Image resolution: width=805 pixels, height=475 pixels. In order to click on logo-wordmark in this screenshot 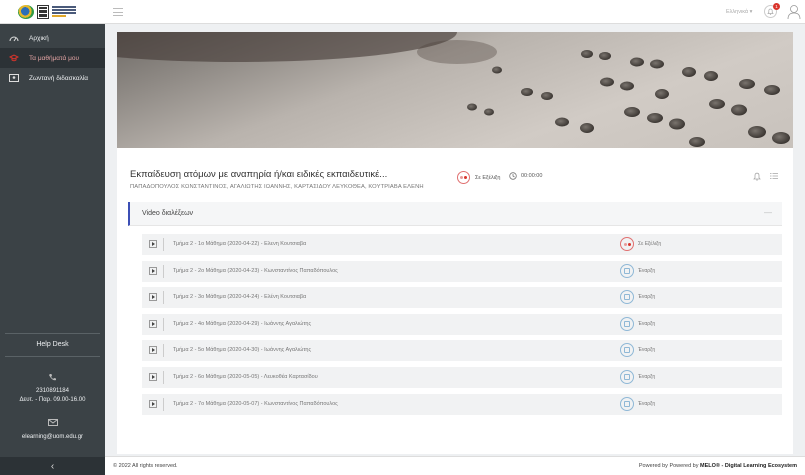, I will do `click(64, 12)`.